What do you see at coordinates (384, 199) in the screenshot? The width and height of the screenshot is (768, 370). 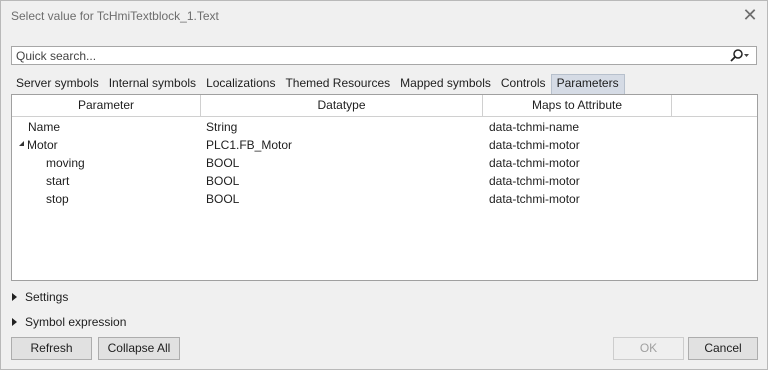 I see `table-row: stop BOOL data-tchmi-motor` at bounding box center [384, 199].